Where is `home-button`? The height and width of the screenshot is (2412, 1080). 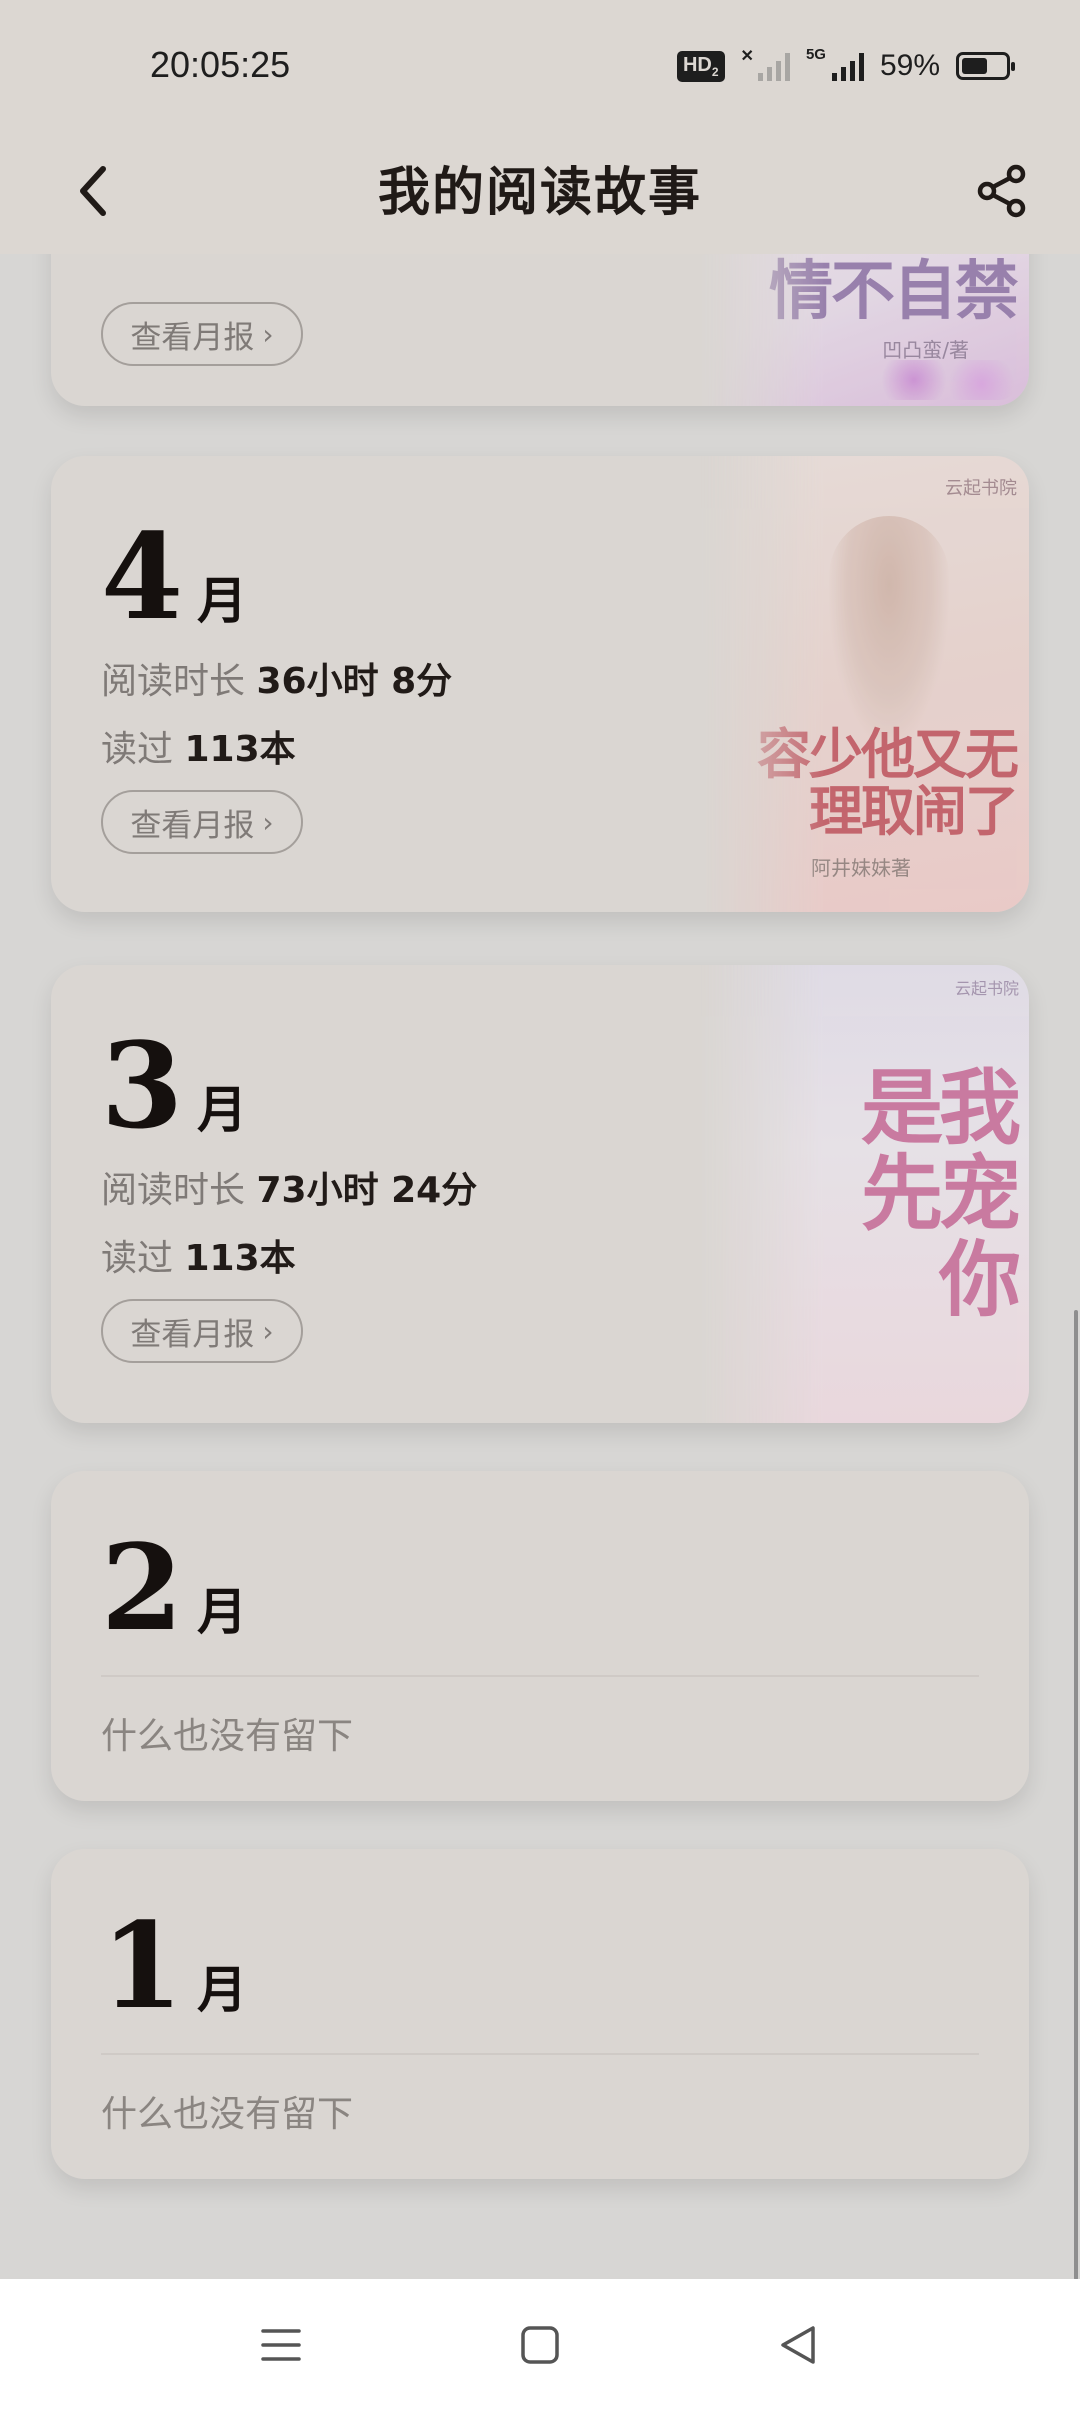 home-button is located at coordinates (540, 2345).